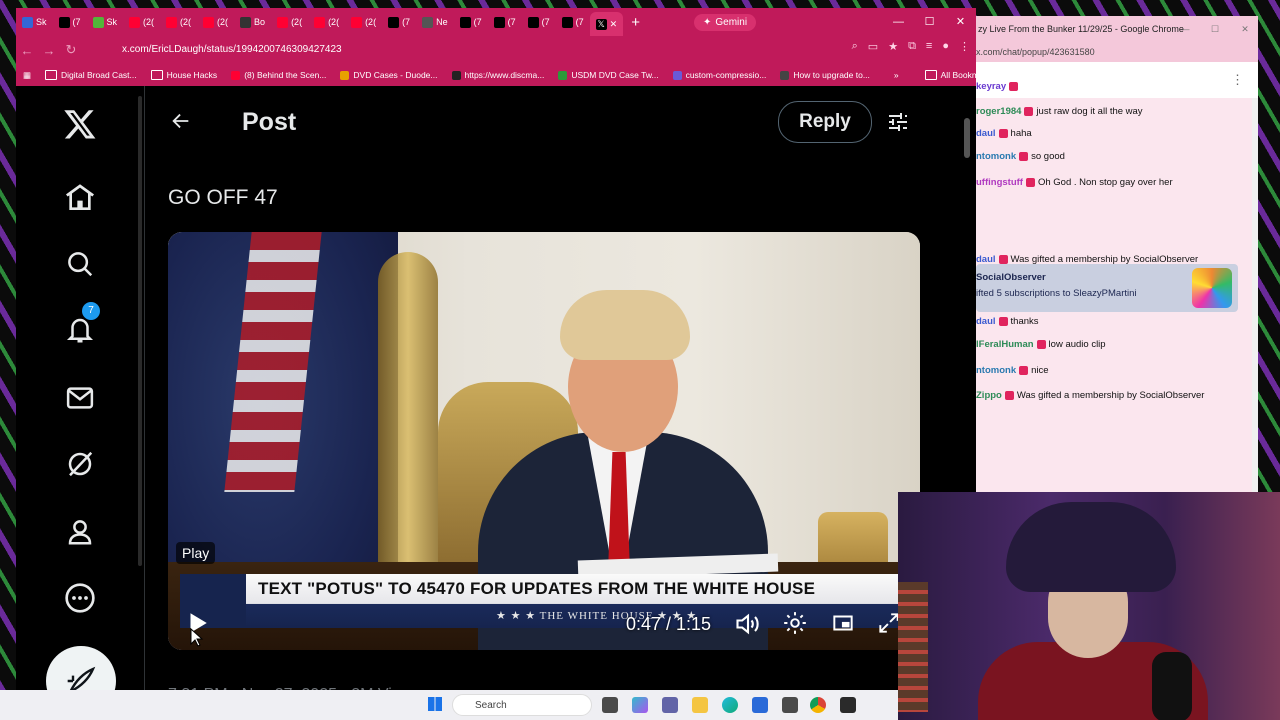 The height and width of the screenshot is (720, 1280). I want to click on reply-button: Reply, so click(825, 122).